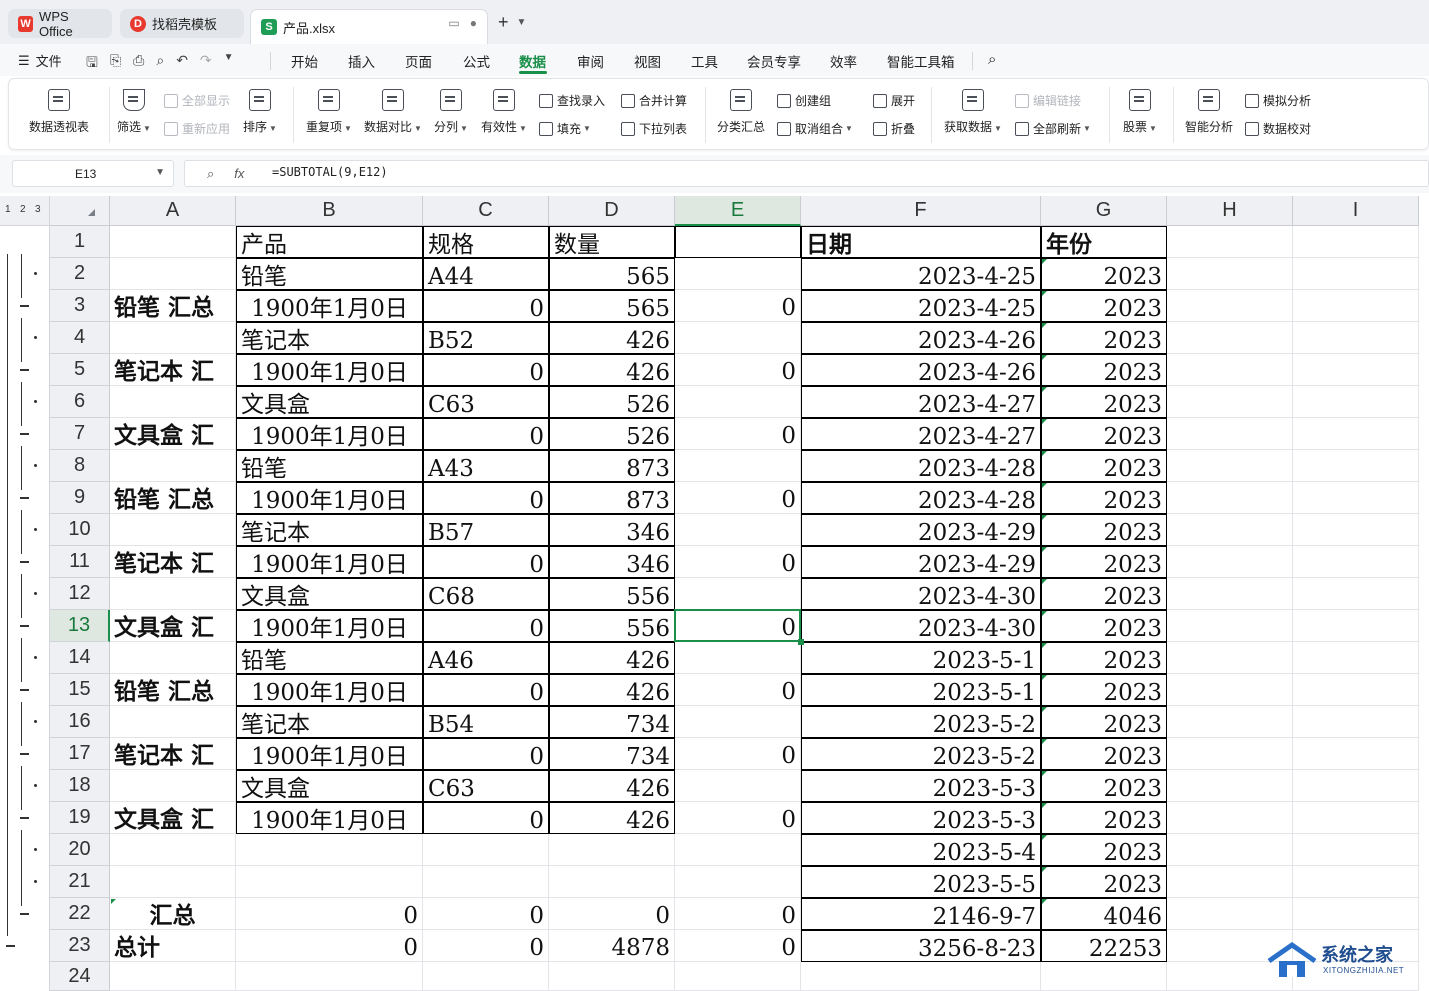 This screenshot has height=991, width=1429. What do you see at coordinates (1230, 306) in the screenshot?
I see `cell-h3` at bounding box center [1230, 306].